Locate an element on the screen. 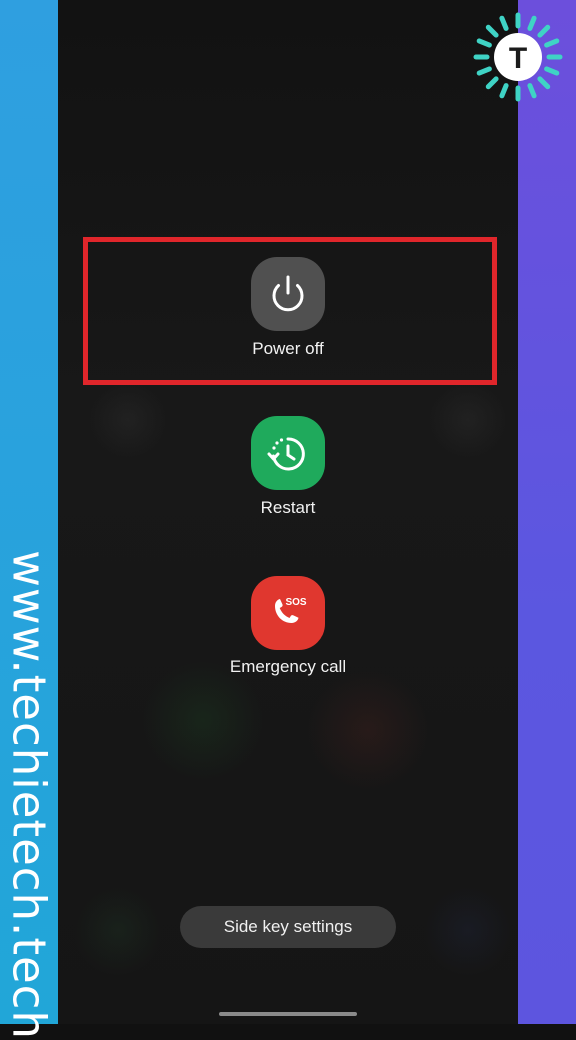 This screenshot has height=1040, width=576. emergency-call-label: Emergency call is located at coordinates (288, 666).